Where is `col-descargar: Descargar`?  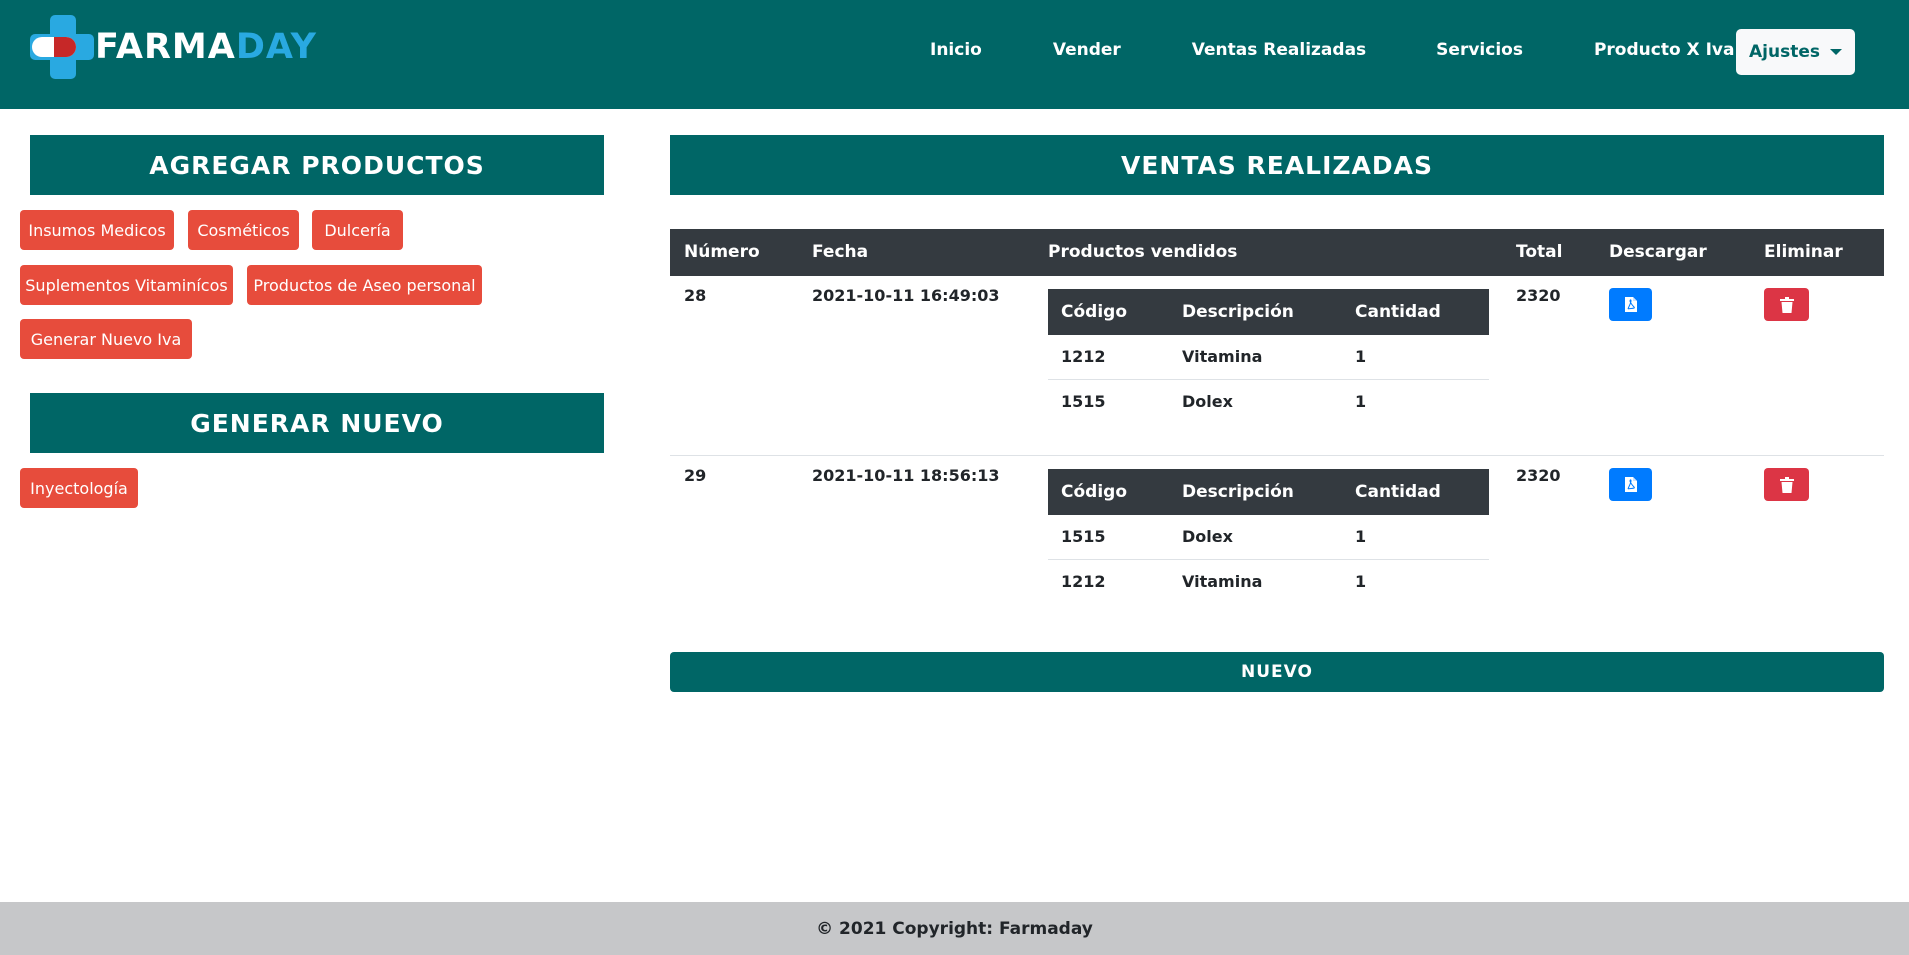
col-descargar: Descargar is located at coordinates (1658, 252).